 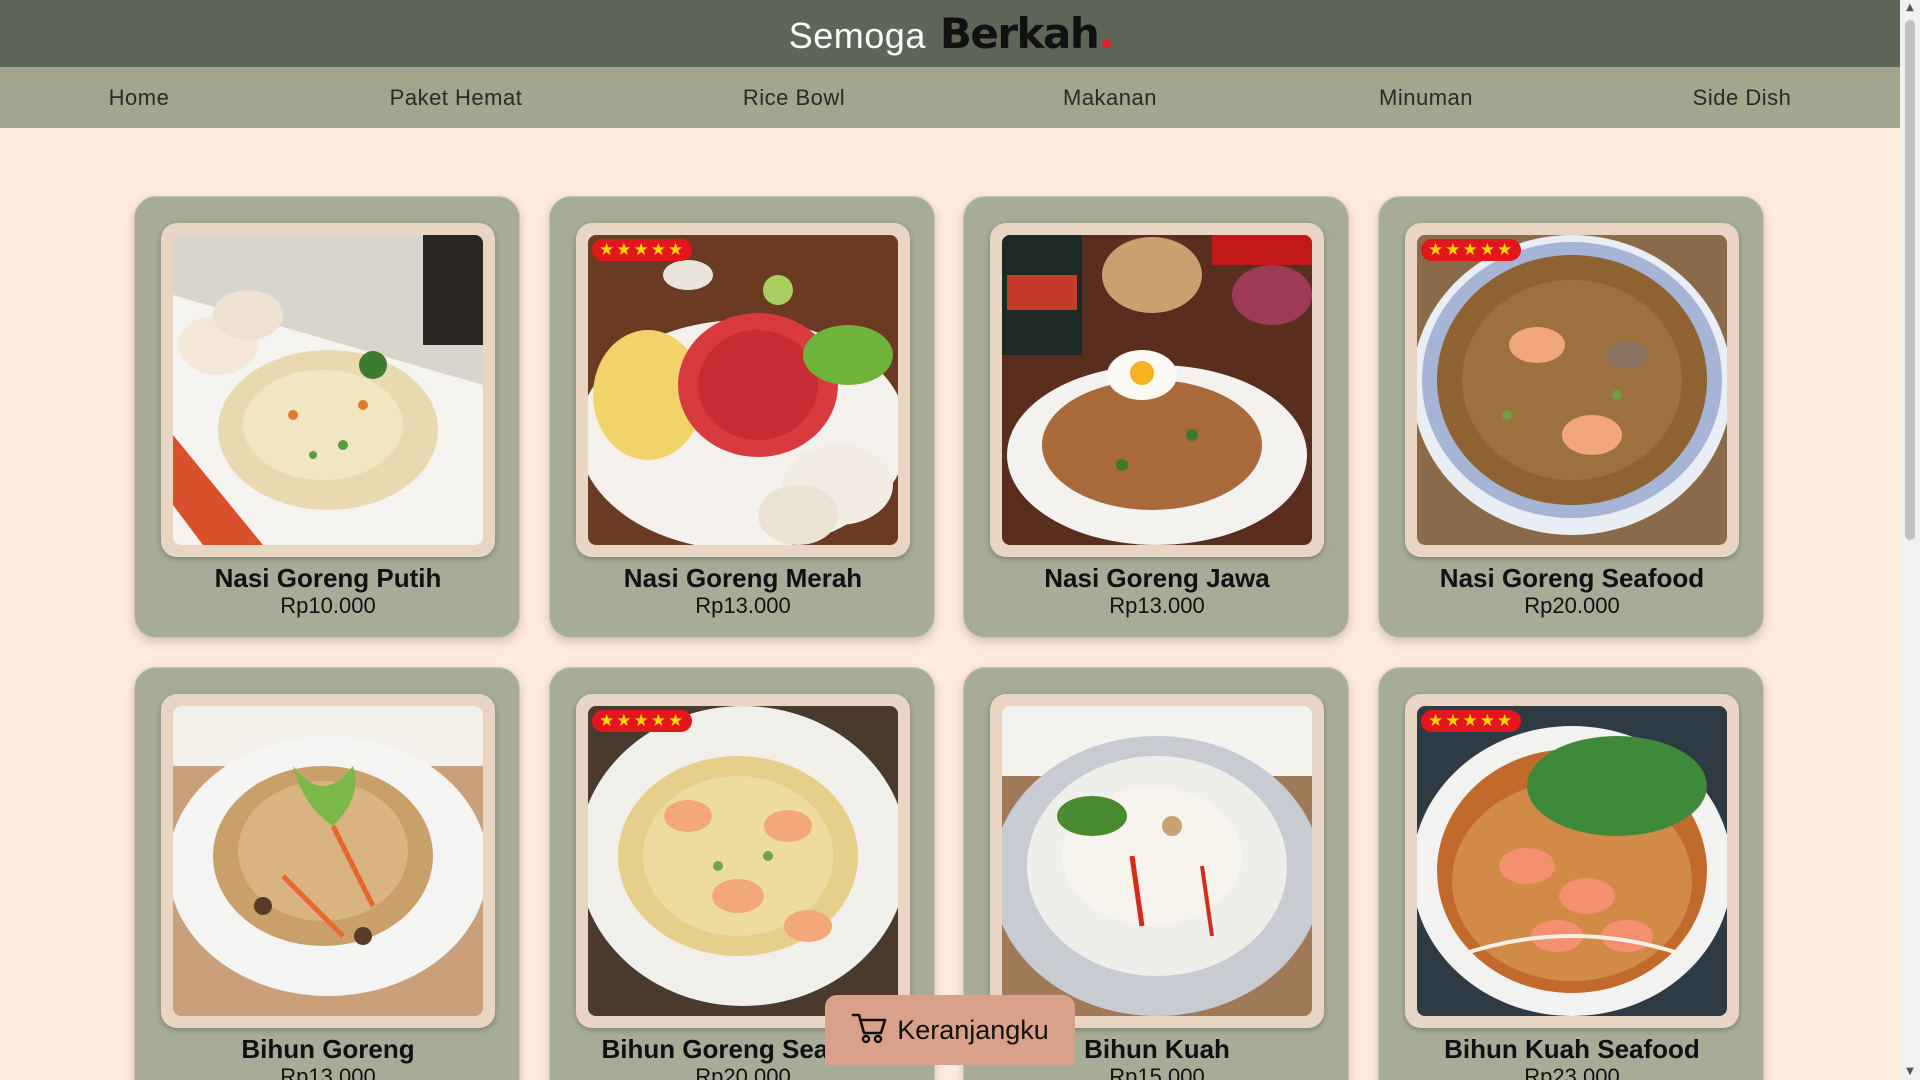 What do you see at coordinates (1572, 578) in the screenshot?
I see `menu-item-name: Nasi Goreng Seafood` at bounding box center [1572, 578].